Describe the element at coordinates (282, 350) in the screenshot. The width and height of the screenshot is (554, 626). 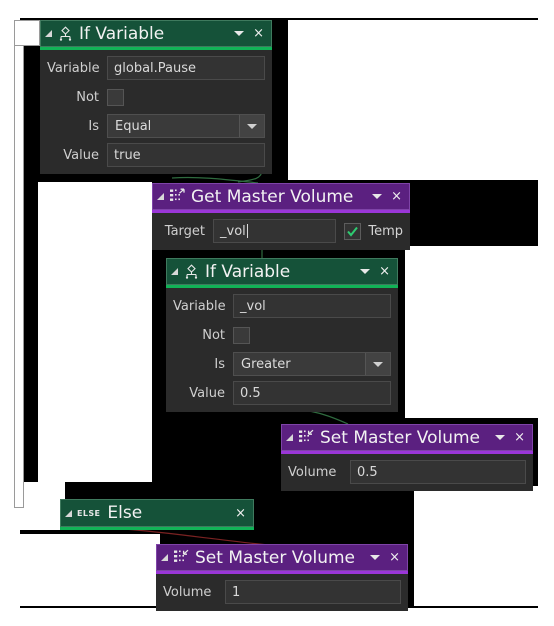
I see `node-body: Variable _vol Not Is Greater Value 0.5` at that location.